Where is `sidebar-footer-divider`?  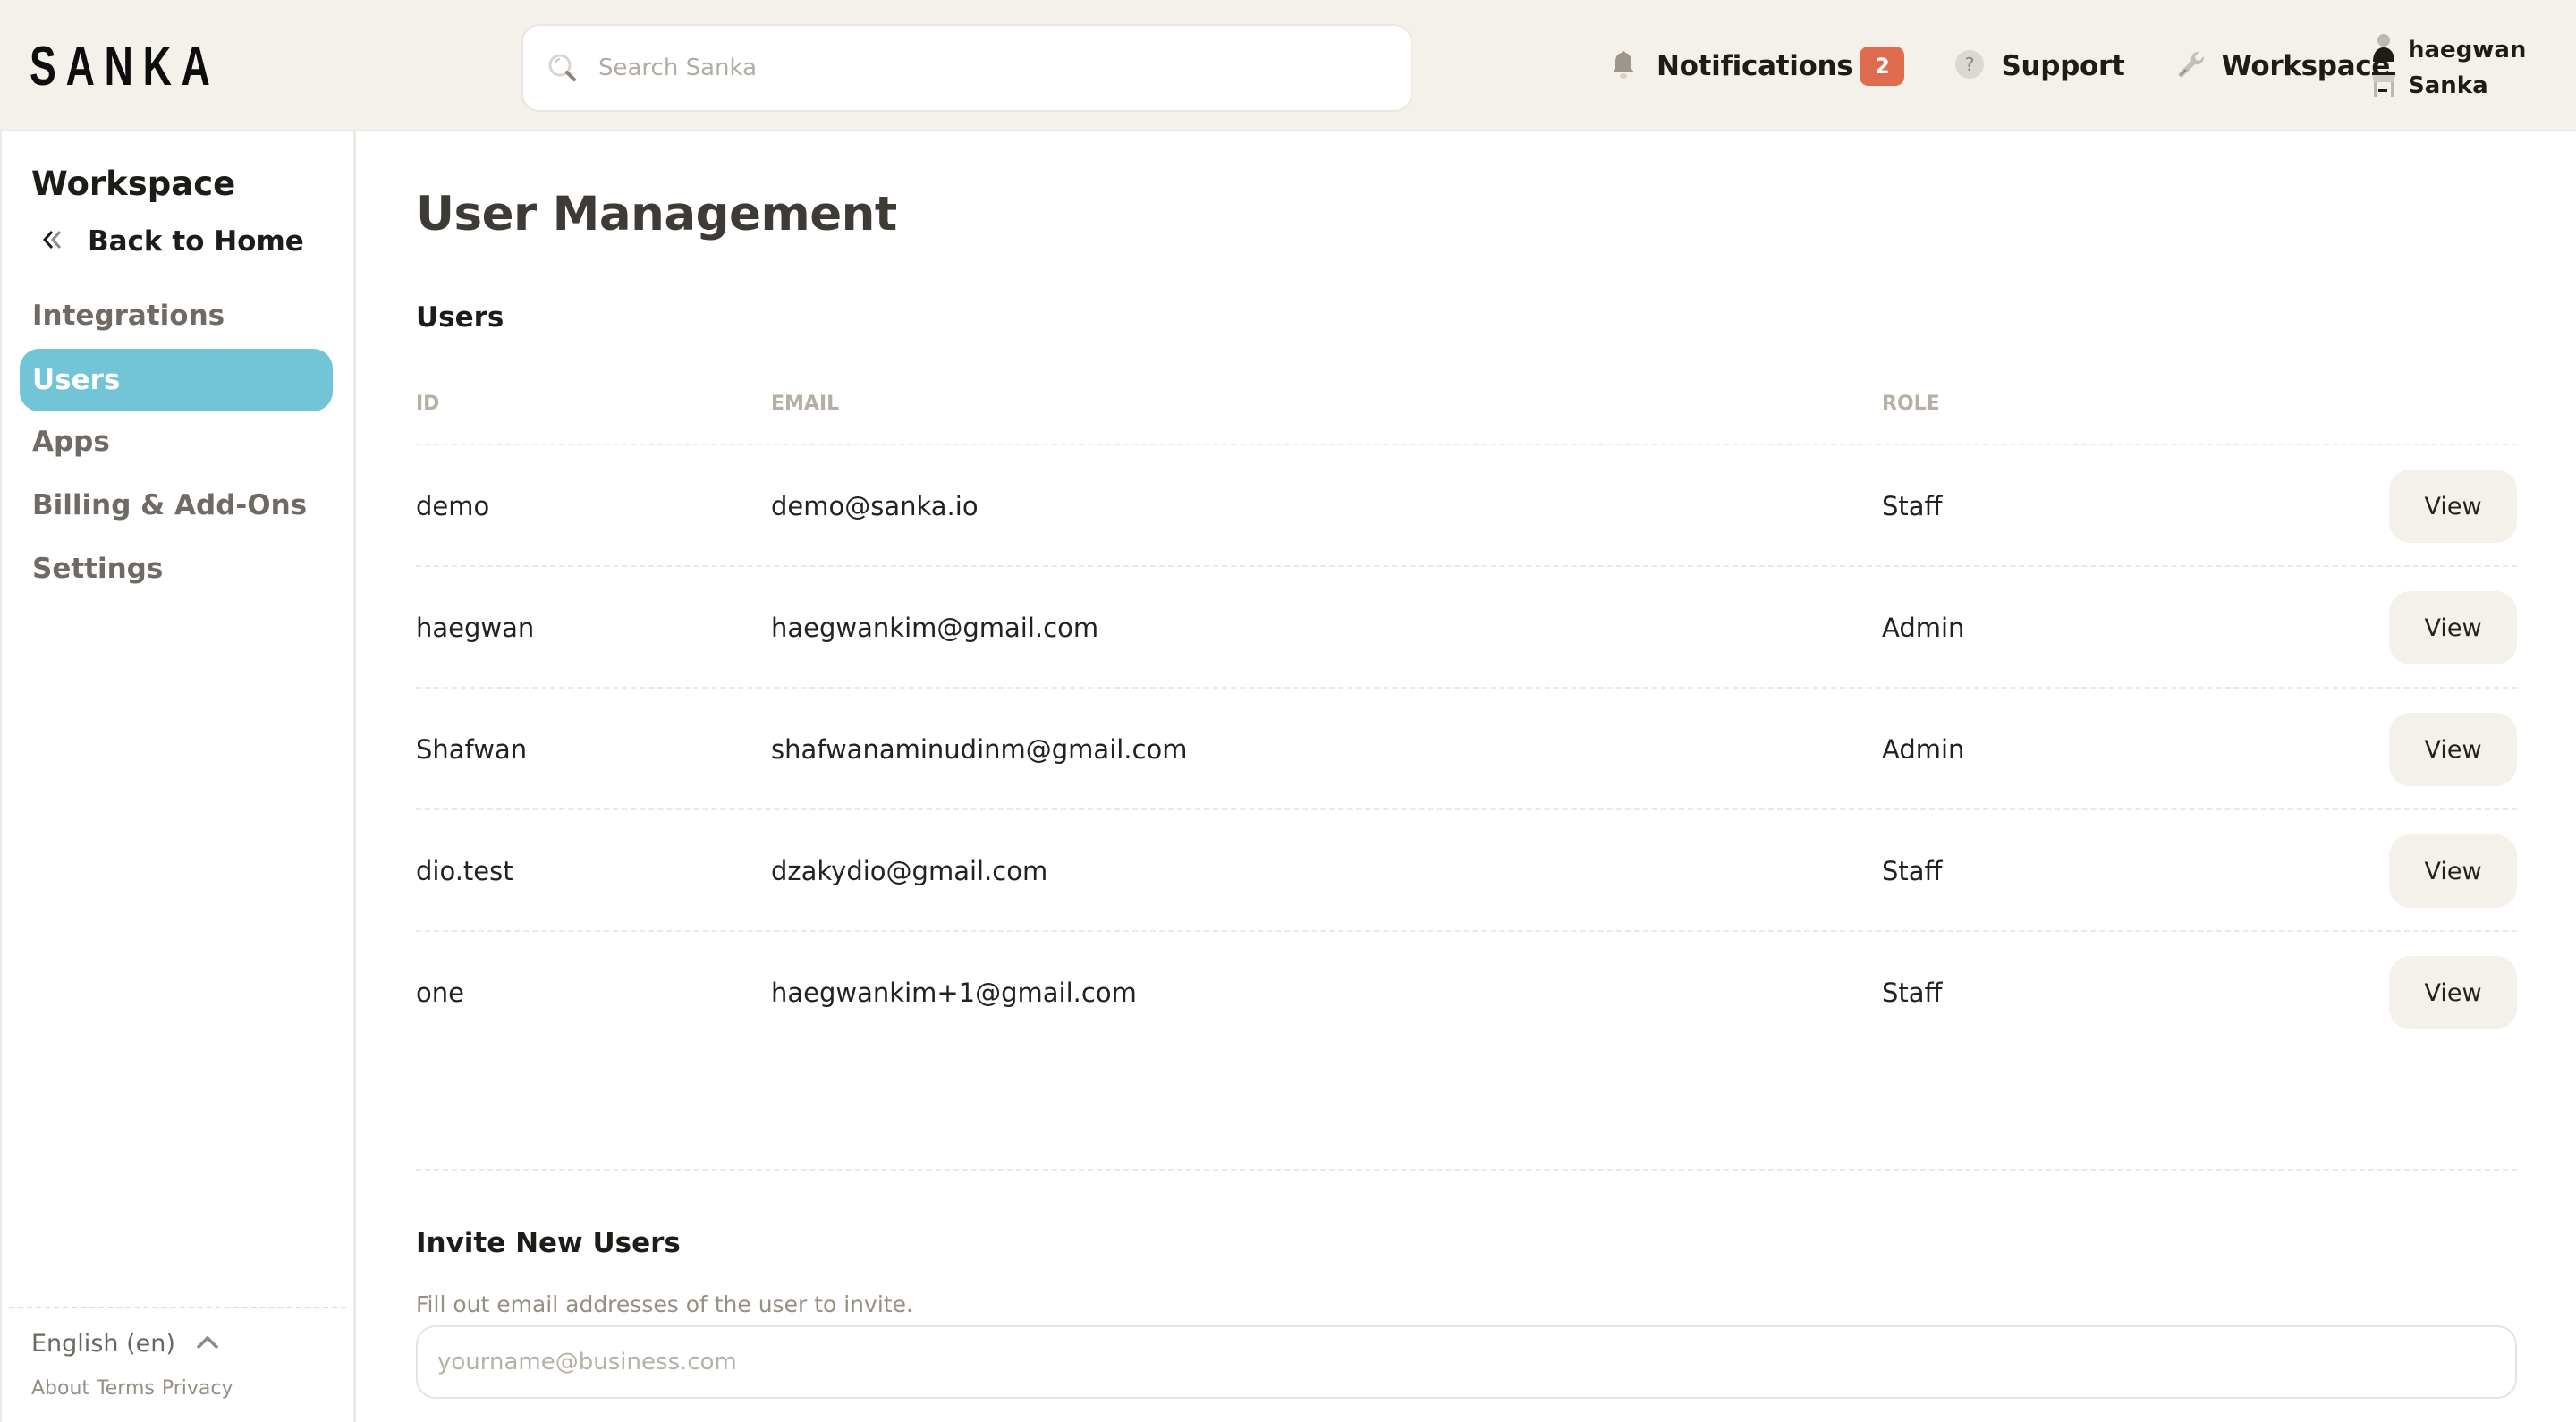 sidebar-footer-divider is located at coordinates (177, 1307).